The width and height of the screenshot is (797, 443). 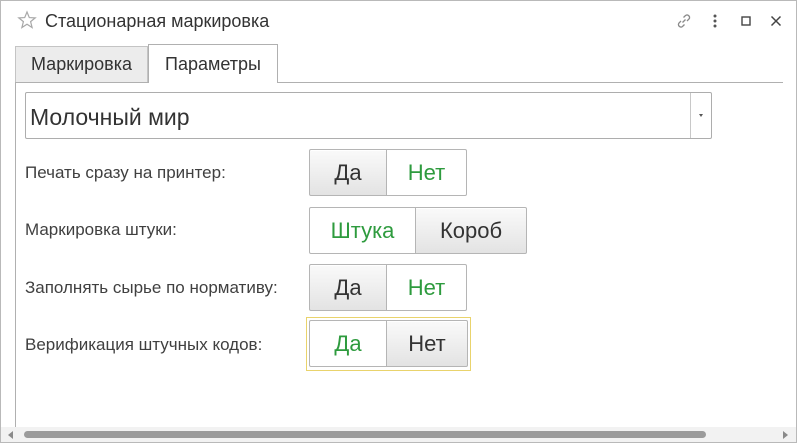 I want to click on print-to-printer-toggle: Да Нет, so click(x=388, y=172).